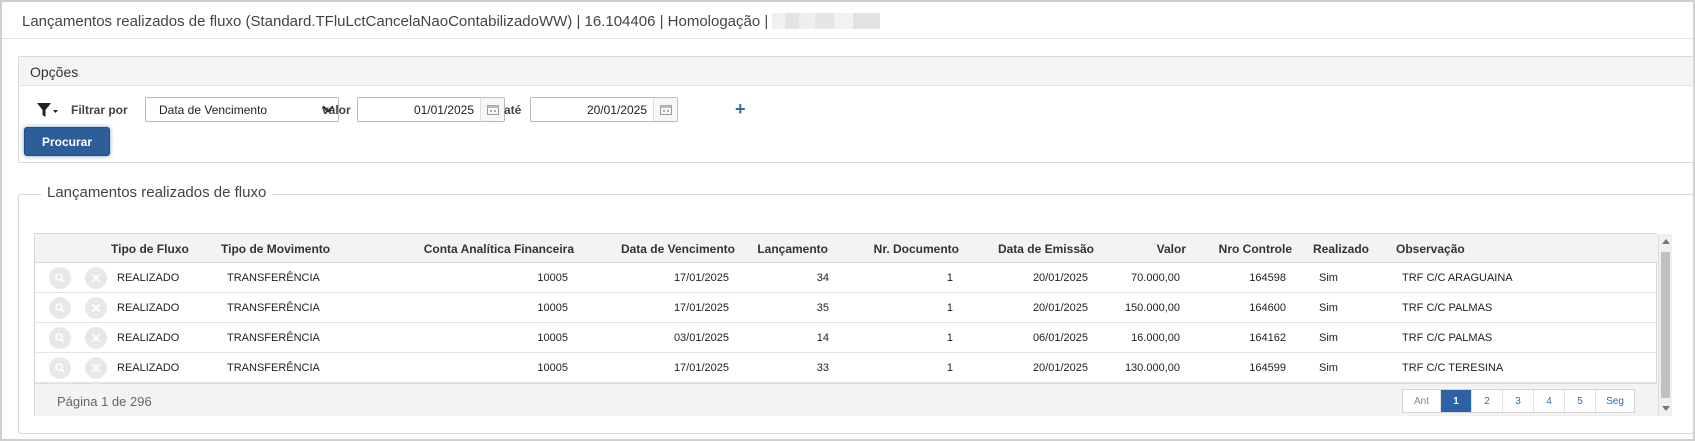  I want to click on options-panel-header: Opções, so click(856, 71).